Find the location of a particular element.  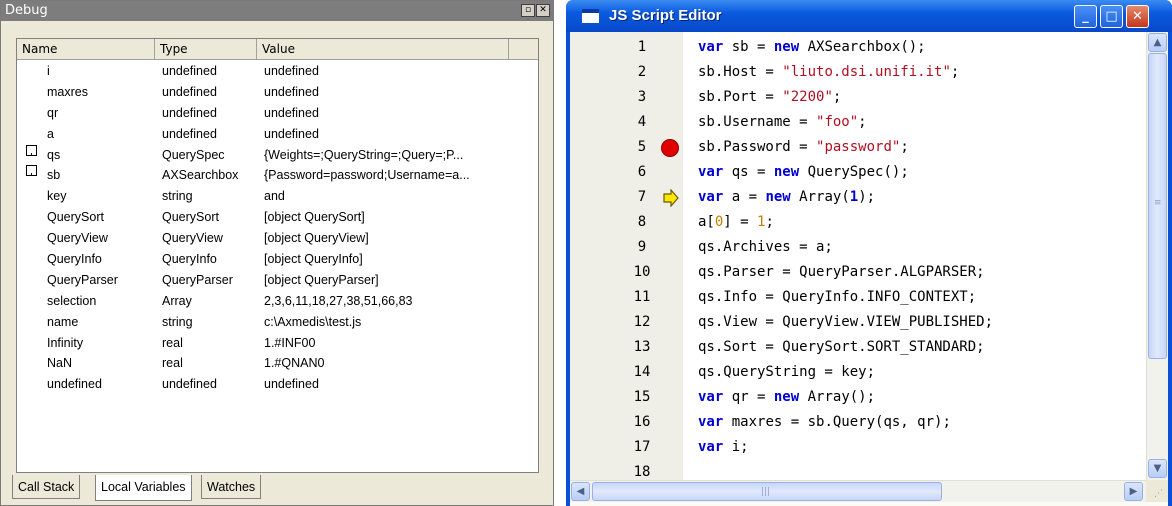

code-line: 9 qs.Archives = a; is located at coordinates (858, 247).